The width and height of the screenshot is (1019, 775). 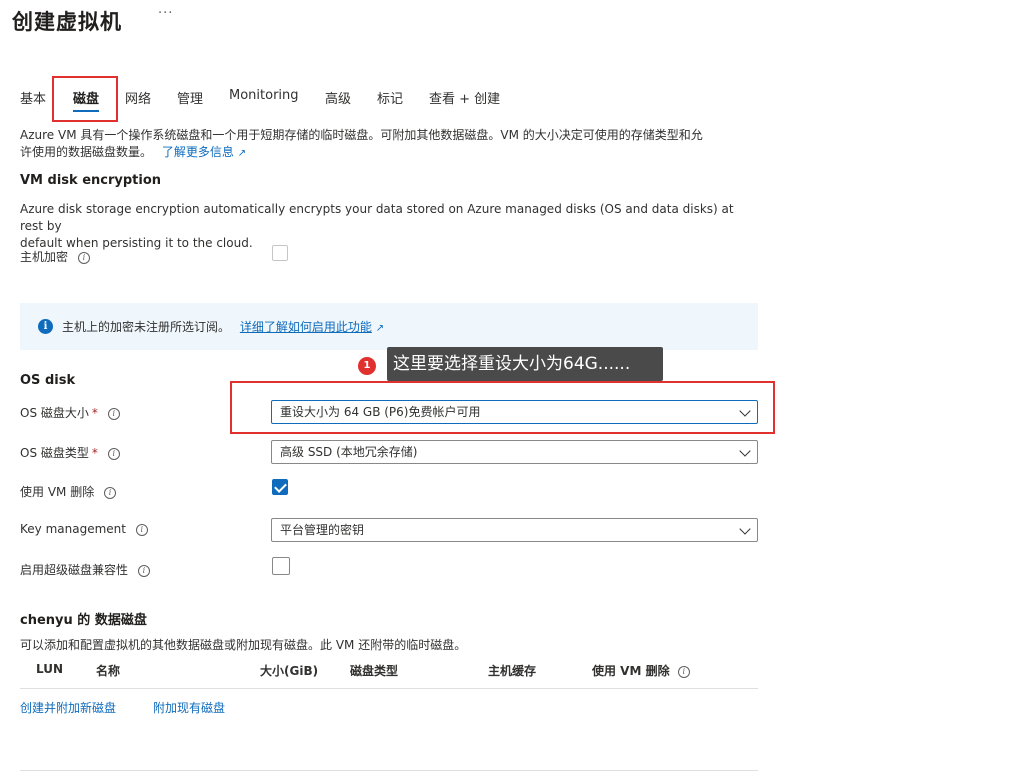 What do you see at coordinates (389, 688) in the screenshot?
I see `table-divider` at bounding box center [389, 688].